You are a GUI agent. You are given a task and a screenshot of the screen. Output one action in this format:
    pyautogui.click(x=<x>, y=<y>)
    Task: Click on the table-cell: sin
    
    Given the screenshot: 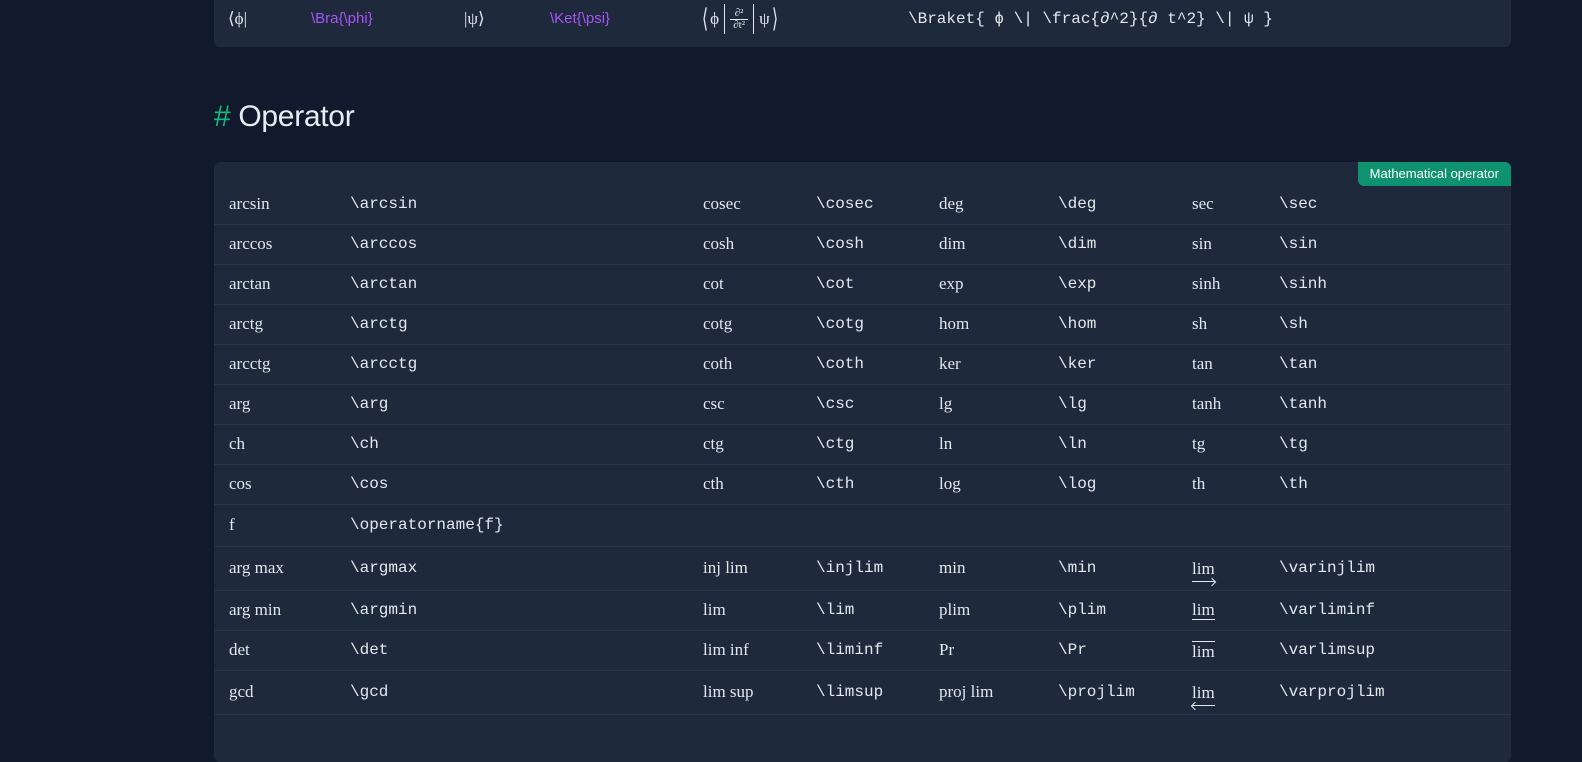 What is the action you would take?
    pyautogui.click(x=1202, y=244)
    